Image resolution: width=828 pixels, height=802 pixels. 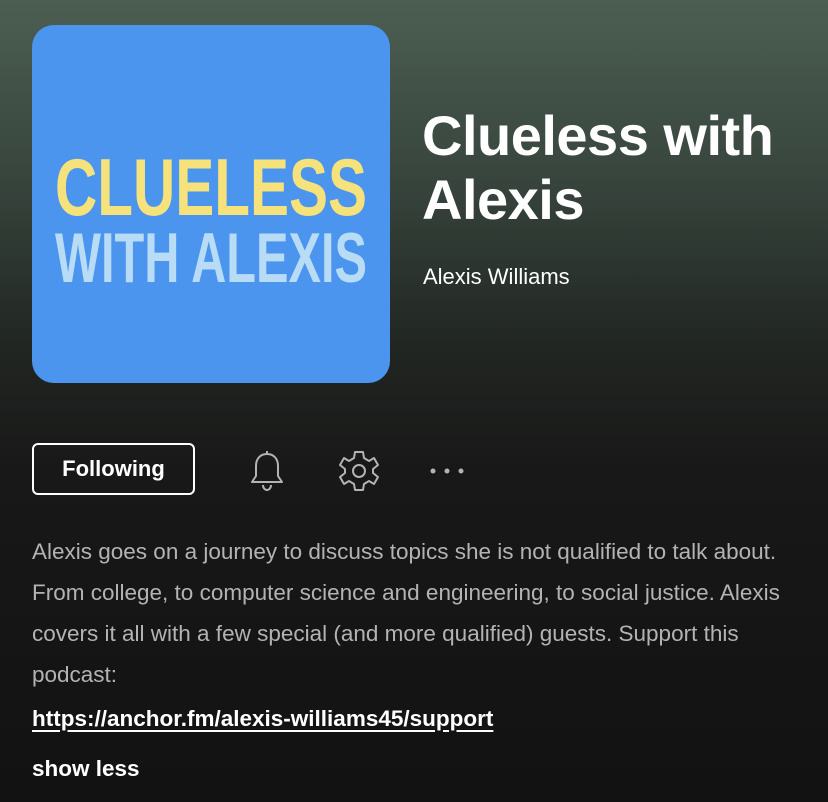 I want to click on bell-icon, so click(x=267, y=471).